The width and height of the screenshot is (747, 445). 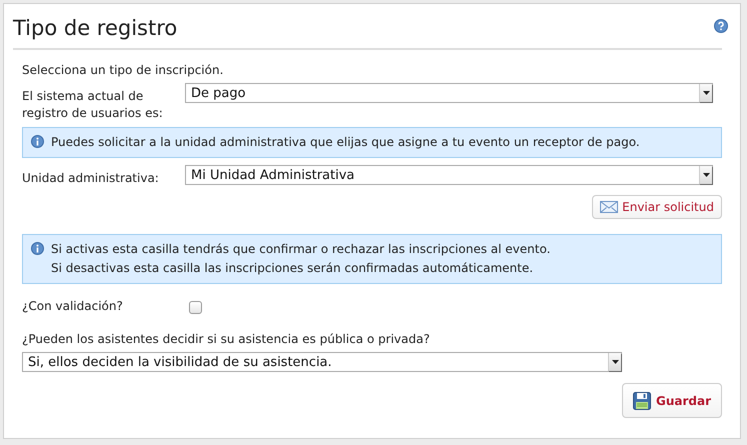 I want to click on field-label: ¿Con validación?, so click(x=73, y=306).